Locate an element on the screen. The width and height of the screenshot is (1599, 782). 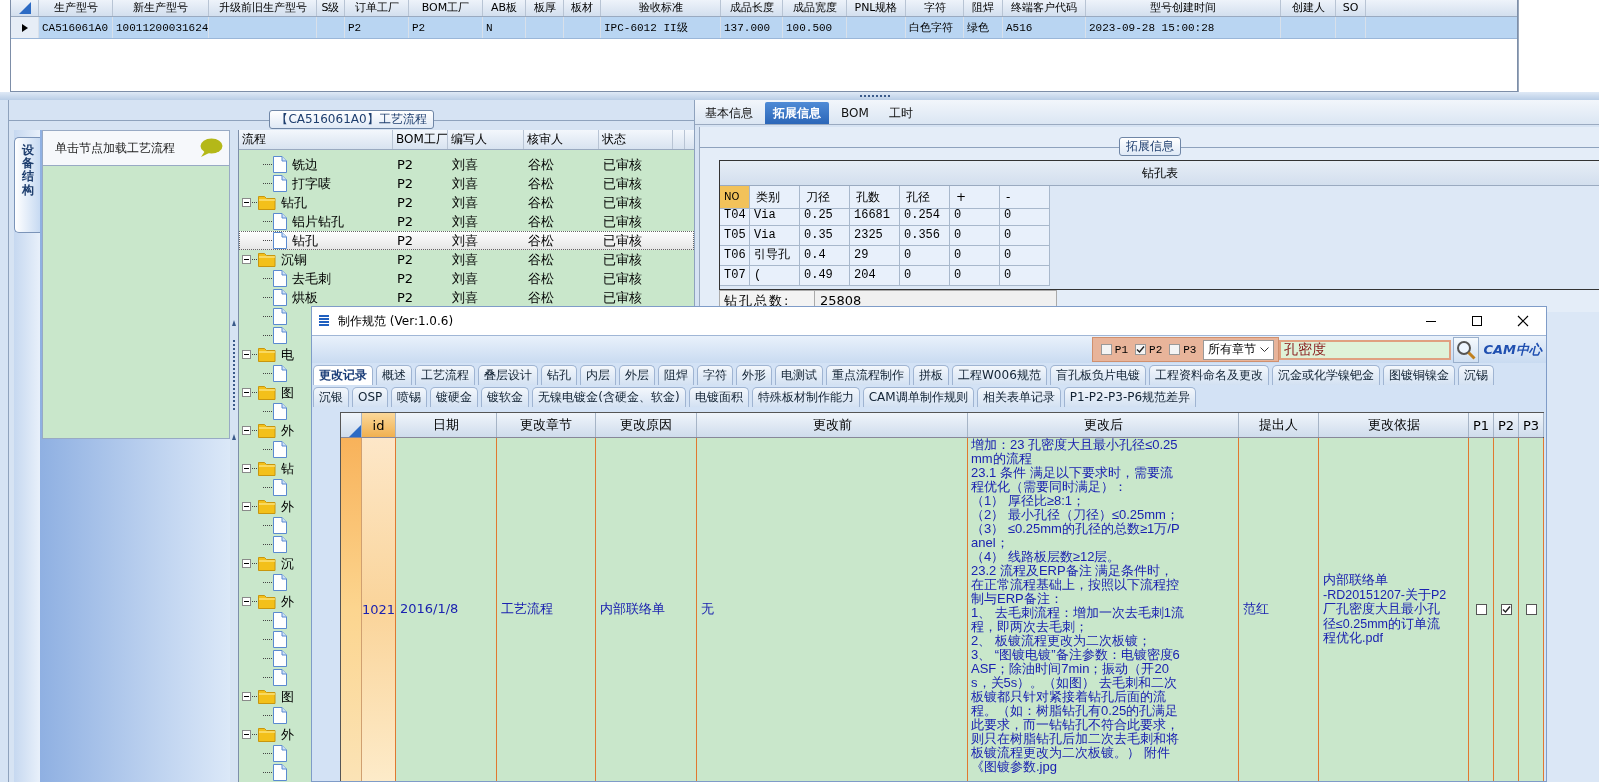
table-cell: 0.25 is located at coordinates (825, 216).